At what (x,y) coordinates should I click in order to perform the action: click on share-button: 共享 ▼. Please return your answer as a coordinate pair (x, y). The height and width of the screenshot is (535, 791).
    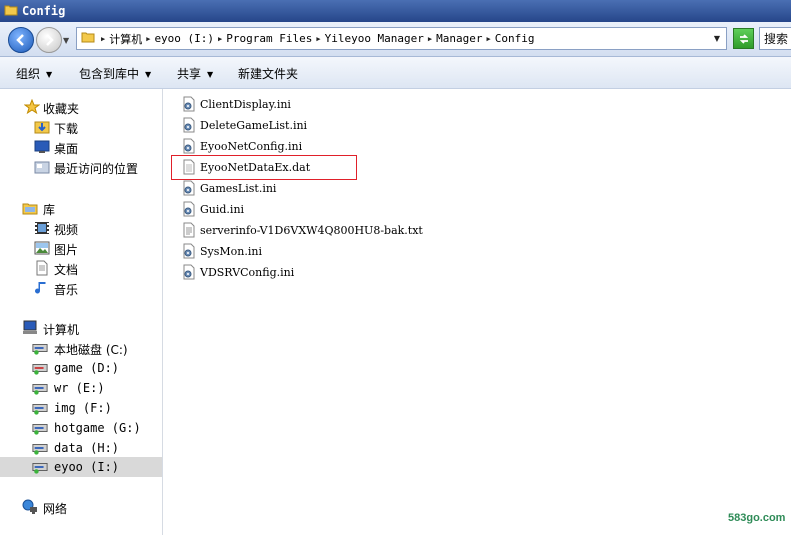
    Looking at the image, I should click on (195, 73).